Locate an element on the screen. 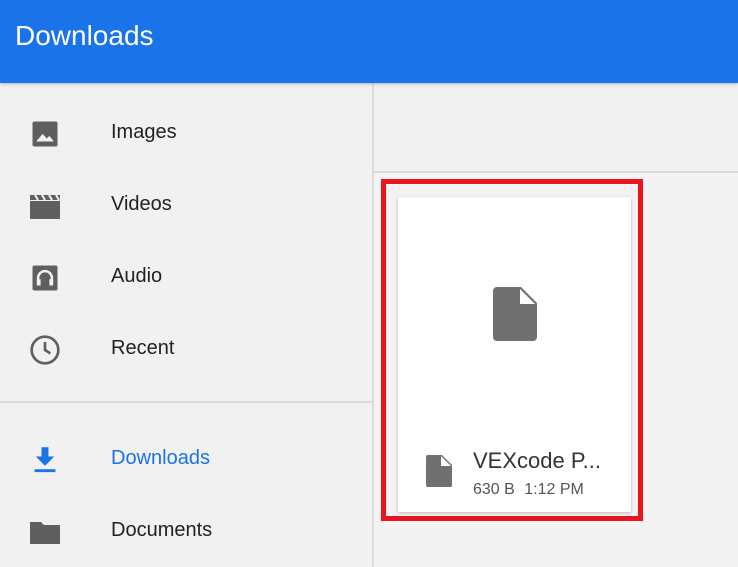 The height and width of the screenshot is (567, 738). folder-icon is located at coordinates (45, 532).